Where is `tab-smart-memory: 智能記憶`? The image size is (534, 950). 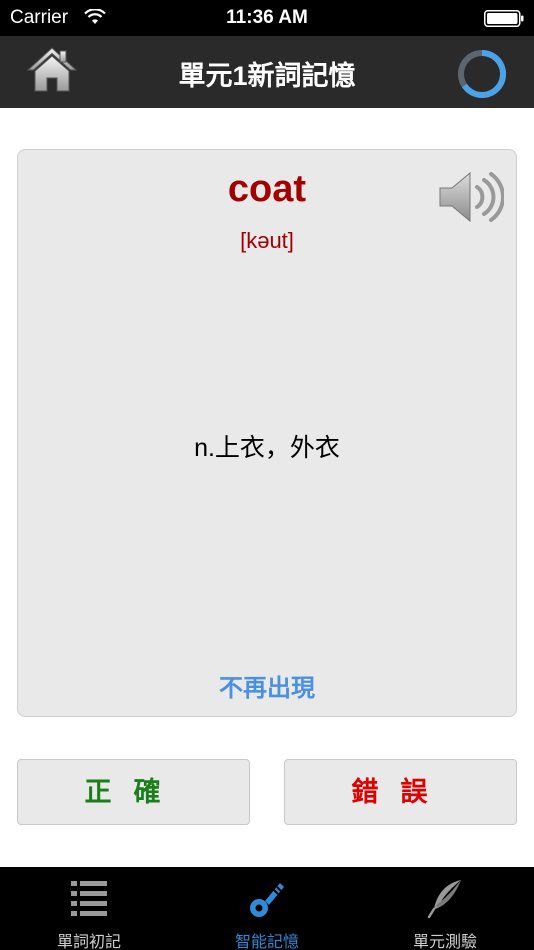
tab-smart-memory: 智能記憶 is located at coordinates (267, 908).